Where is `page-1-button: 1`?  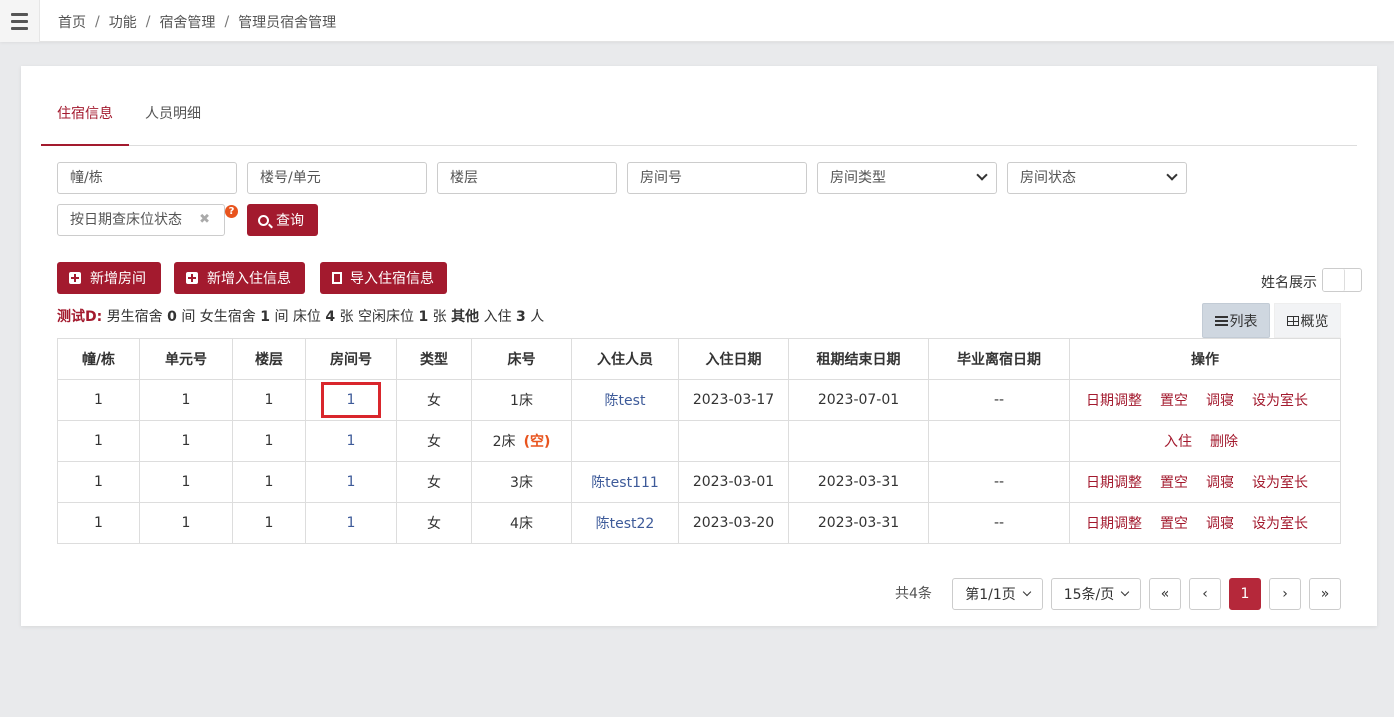 page-1-button: 1 is located at coordinates (1245, 594).